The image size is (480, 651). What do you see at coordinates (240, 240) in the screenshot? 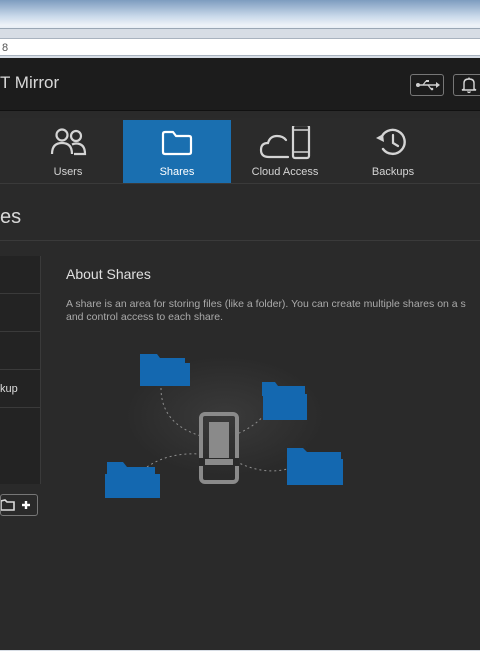
I see `divider` at bounding box center [240, 240].